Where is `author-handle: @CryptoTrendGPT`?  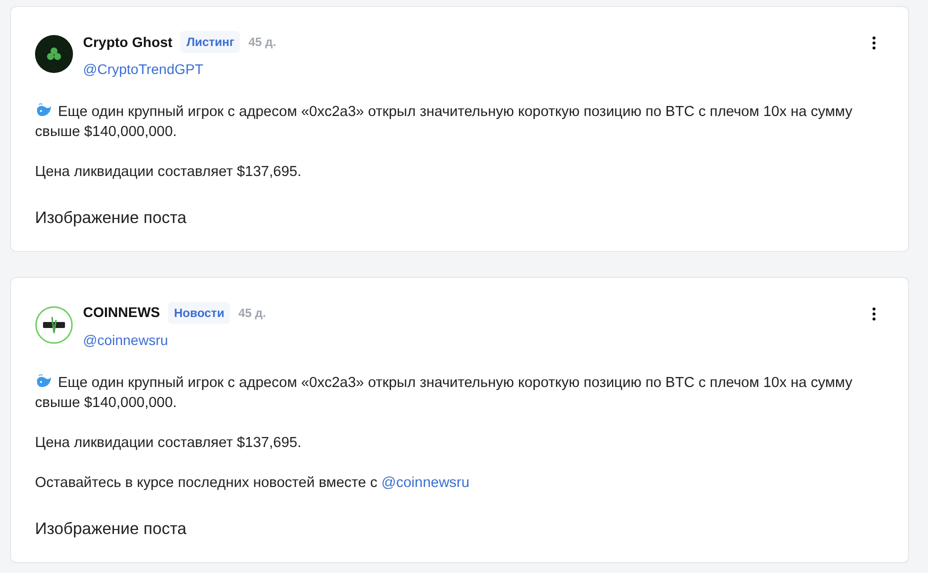 author-handle: @CryptoTrendGPT is located at coordinates (143, 69).